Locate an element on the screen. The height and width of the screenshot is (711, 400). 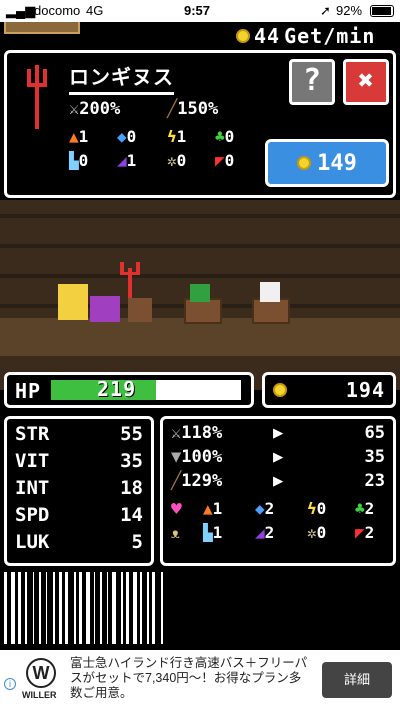
chest is located at coordinates (140, 310).